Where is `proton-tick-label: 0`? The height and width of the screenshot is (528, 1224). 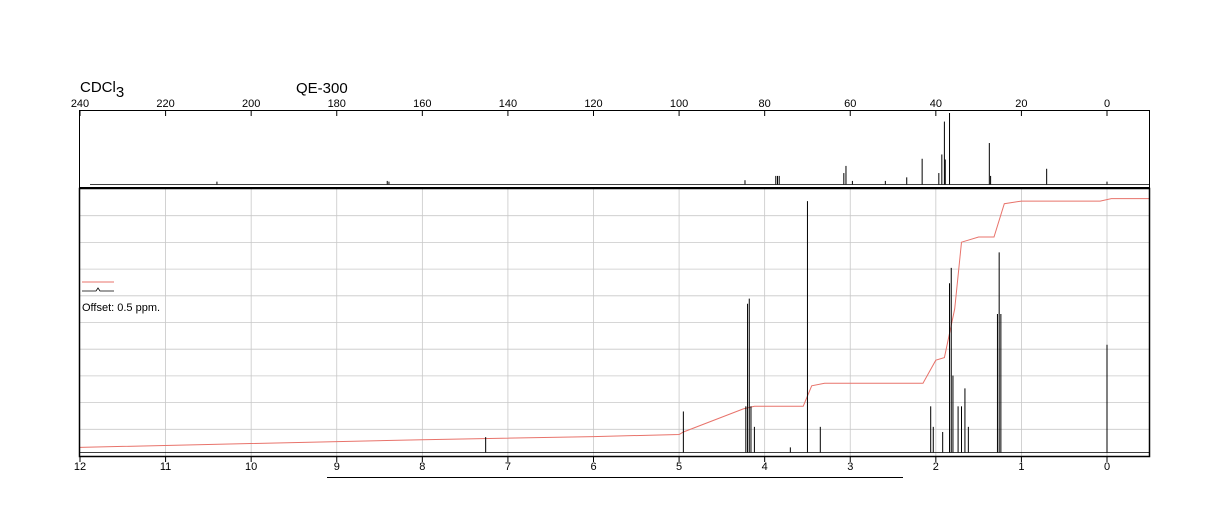
proton-tick-label: 0 is located at coordinates (1107, 467).